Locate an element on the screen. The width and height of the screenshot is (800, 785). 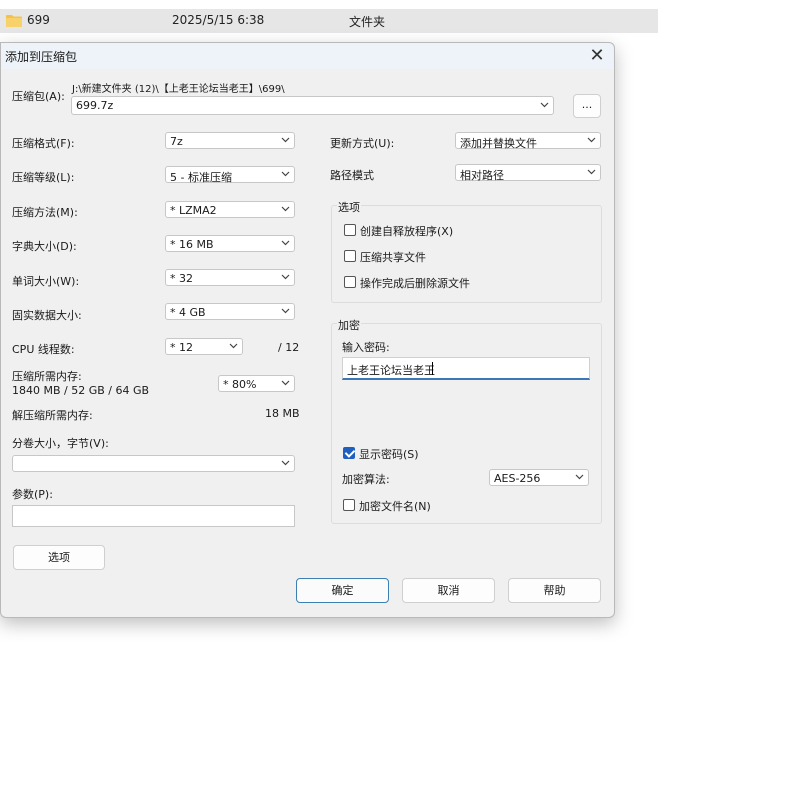
format-value: 7z is located at coordinates (176, 141).